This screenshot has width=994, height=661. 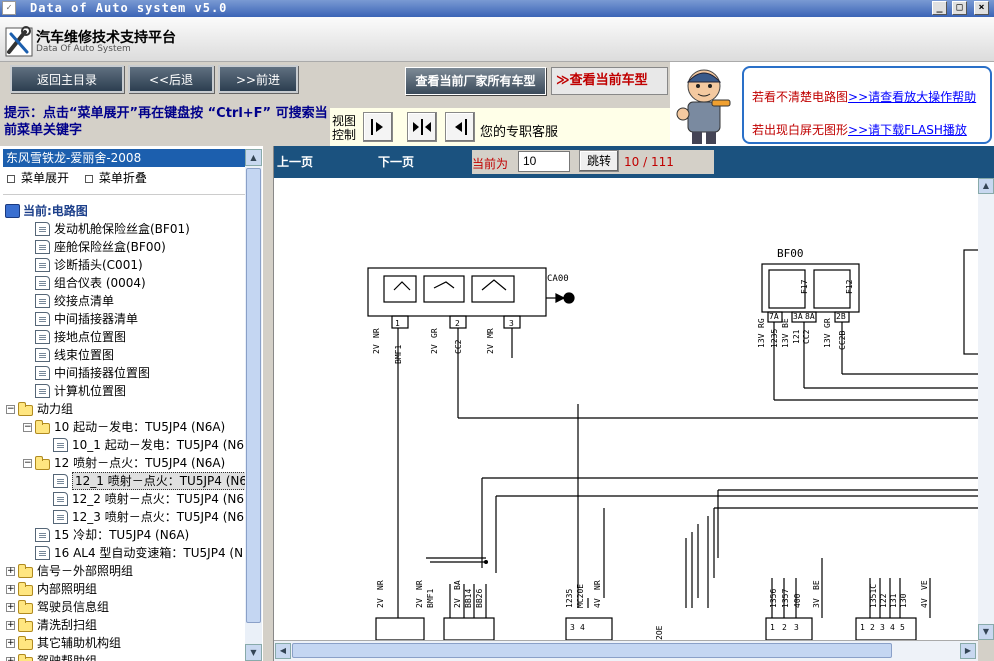 I want to click on pin-3: 3, so click(x=511, y=323).